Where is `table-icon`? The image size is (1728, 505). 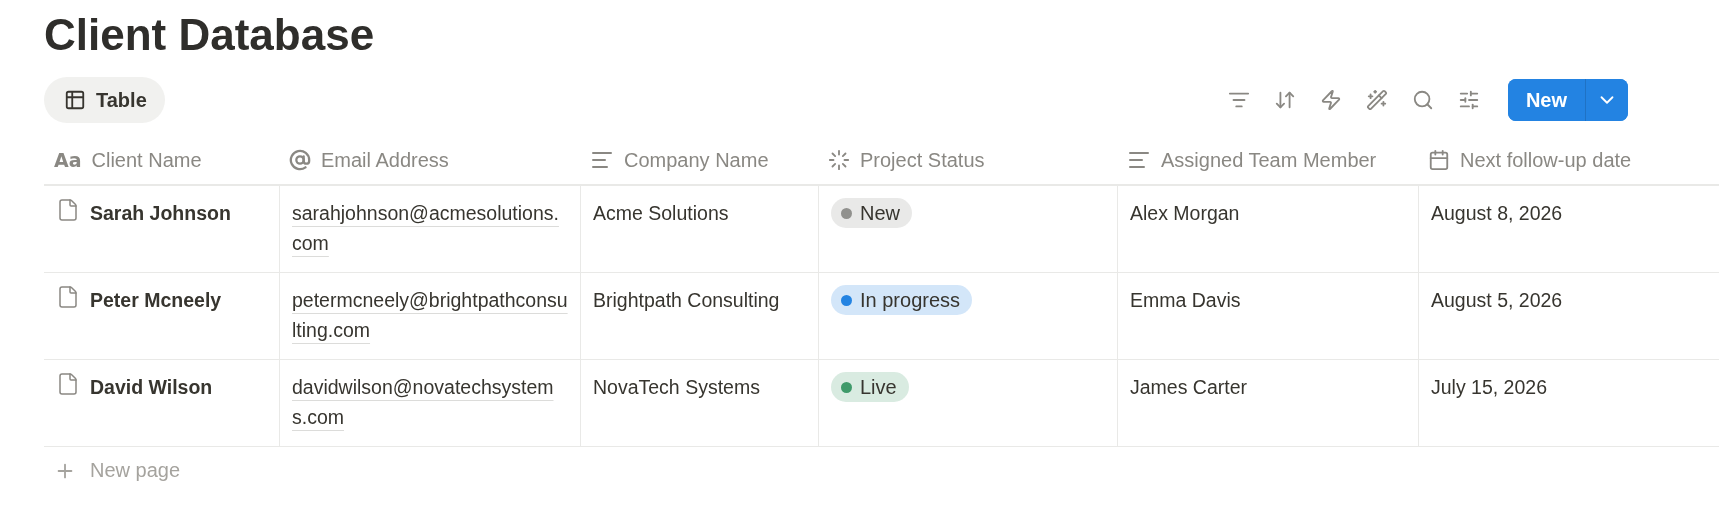
table-icon is located at coordinates (75, 100).